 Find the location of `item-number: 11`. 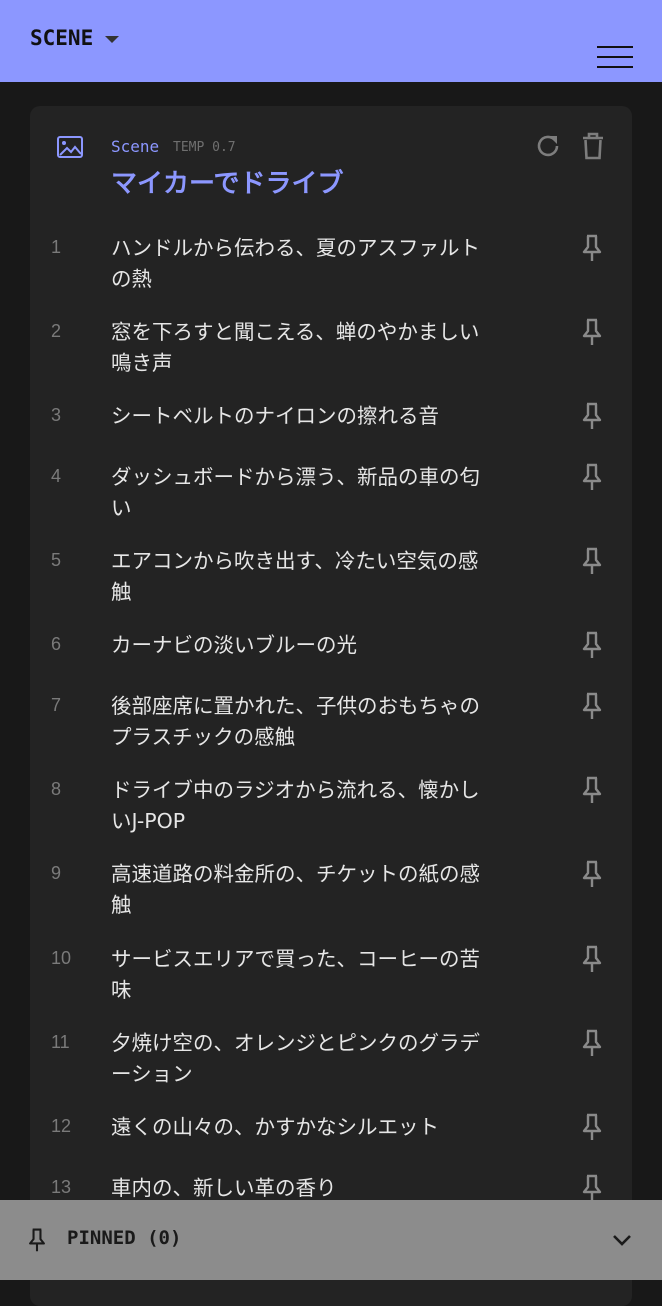

item-number: 11 is located at coordinates (60, 1042).